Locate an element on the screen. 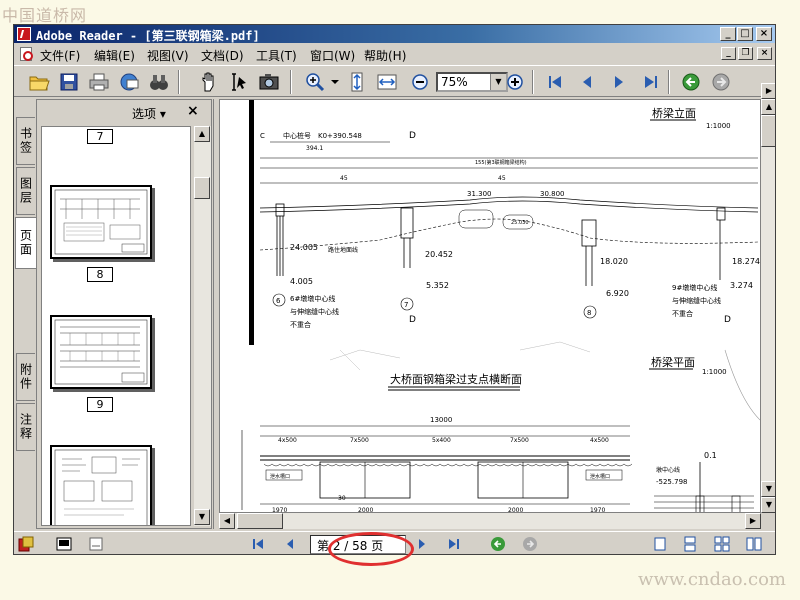 The width and height of the screenshot is (800, 600). thumbnail-list: 7 8 9 is located at coordinates (116, 326).